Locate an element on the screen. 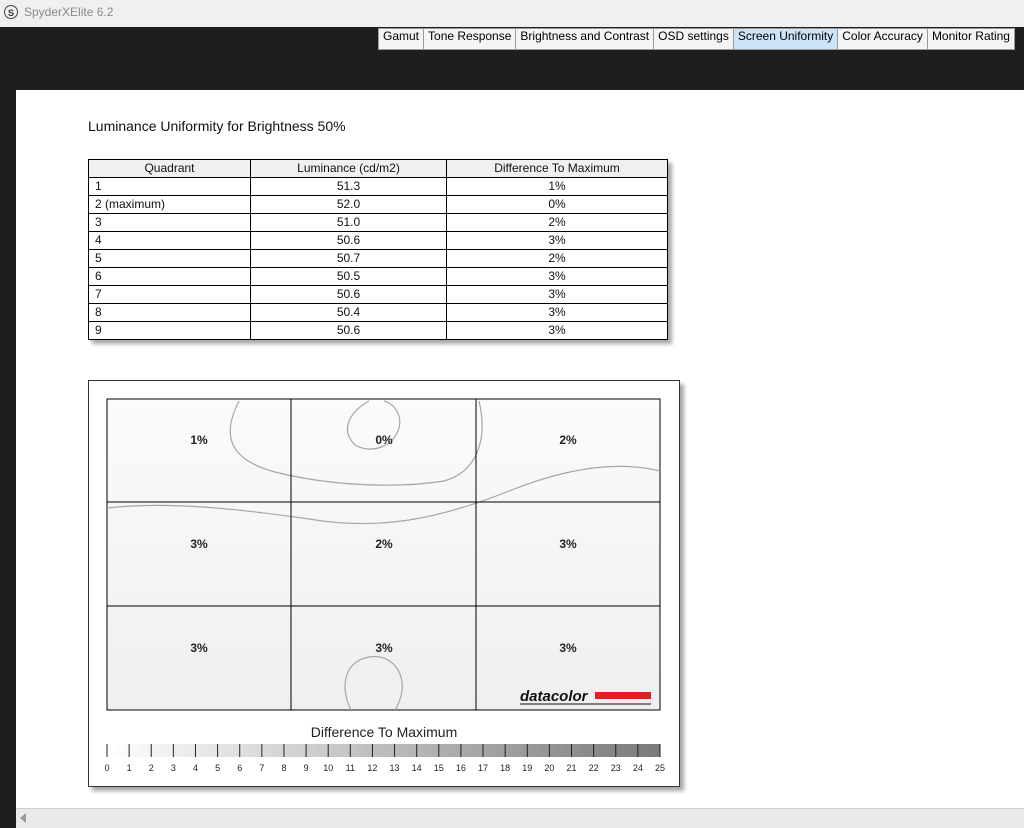 The image size is (1024, 828). table-row: 7 50.6 3% is located at coordinates (378, 294).